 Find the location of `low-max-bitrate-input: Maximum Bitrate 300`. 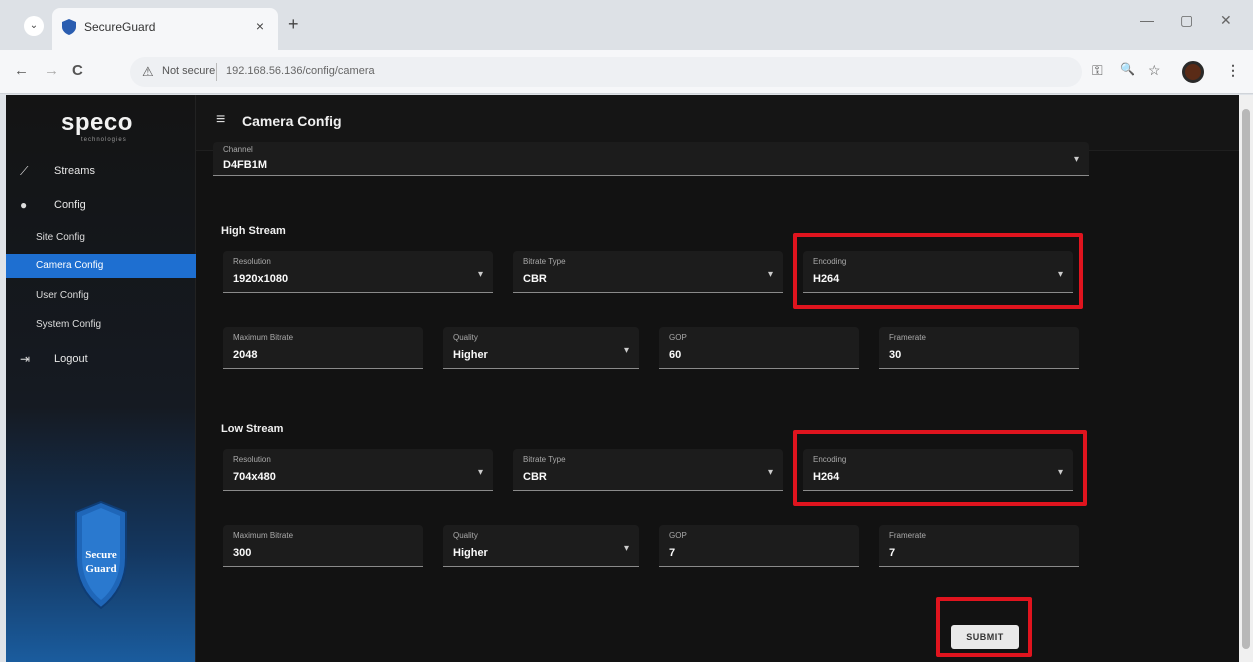

low-max-bitrate-input: Maximum Bitrate 300 is located at coordinates (323, 546).